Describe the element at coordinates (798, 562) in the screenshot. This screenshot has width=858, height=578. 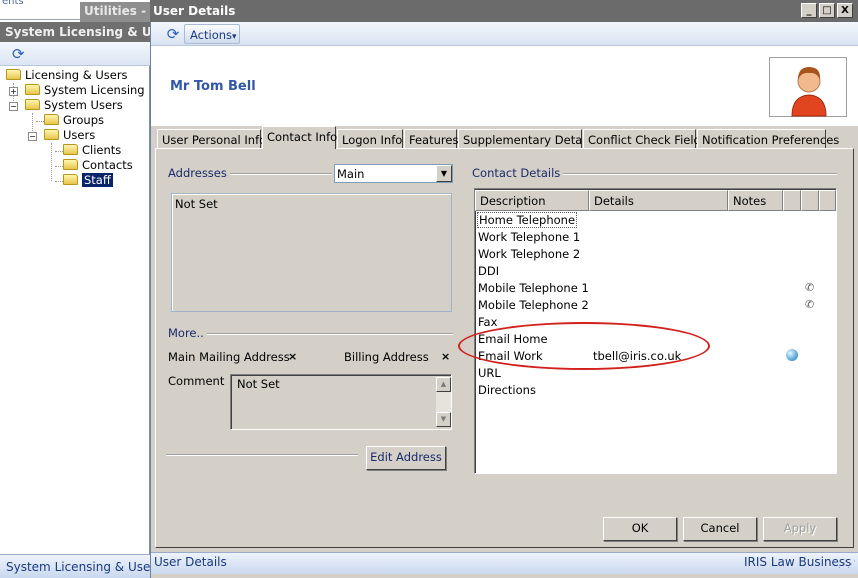
I see `status-bar-right-text: IRIS Law Business` at that location.